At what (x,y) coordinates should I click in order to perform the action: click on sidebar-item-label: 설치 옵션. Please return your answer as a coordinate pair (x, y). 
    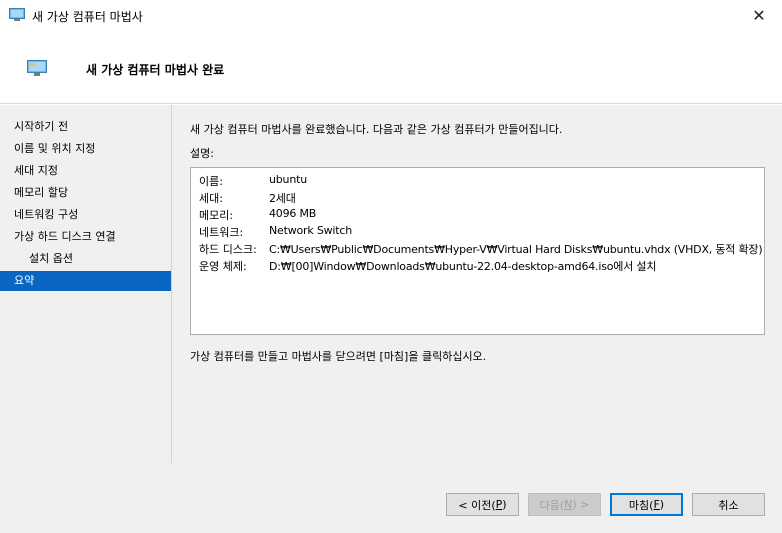
    Looking at the image, I should click on (51, 258).